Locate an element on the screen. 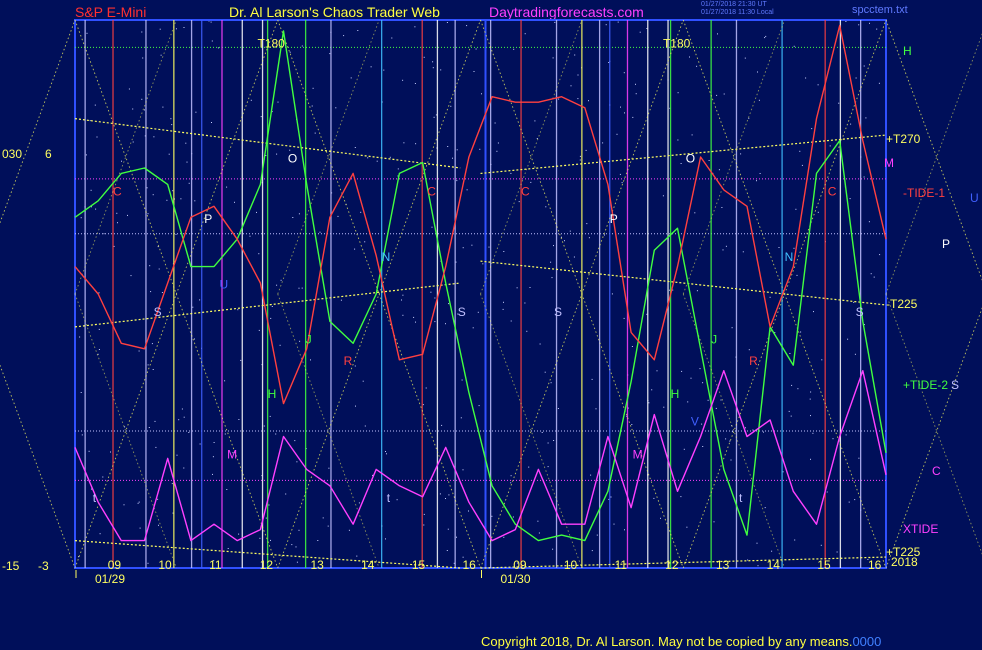 The height and width of the screenshot is (650, 982). chart-marker-label: T180 is located at coordinates (271, 43).